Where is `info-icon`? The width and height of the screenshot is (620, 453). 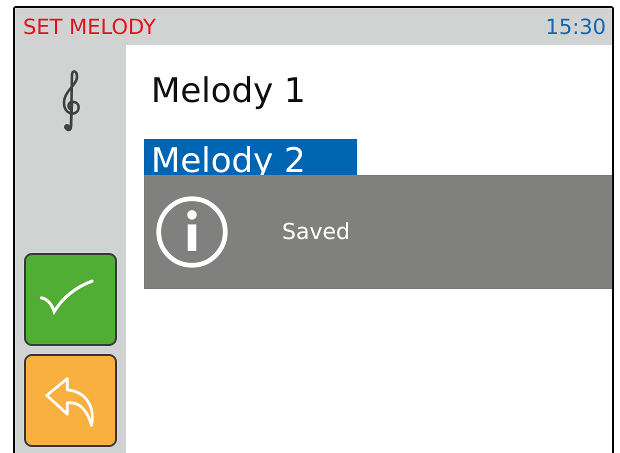
info-icon is located at coordinates (192, 232).